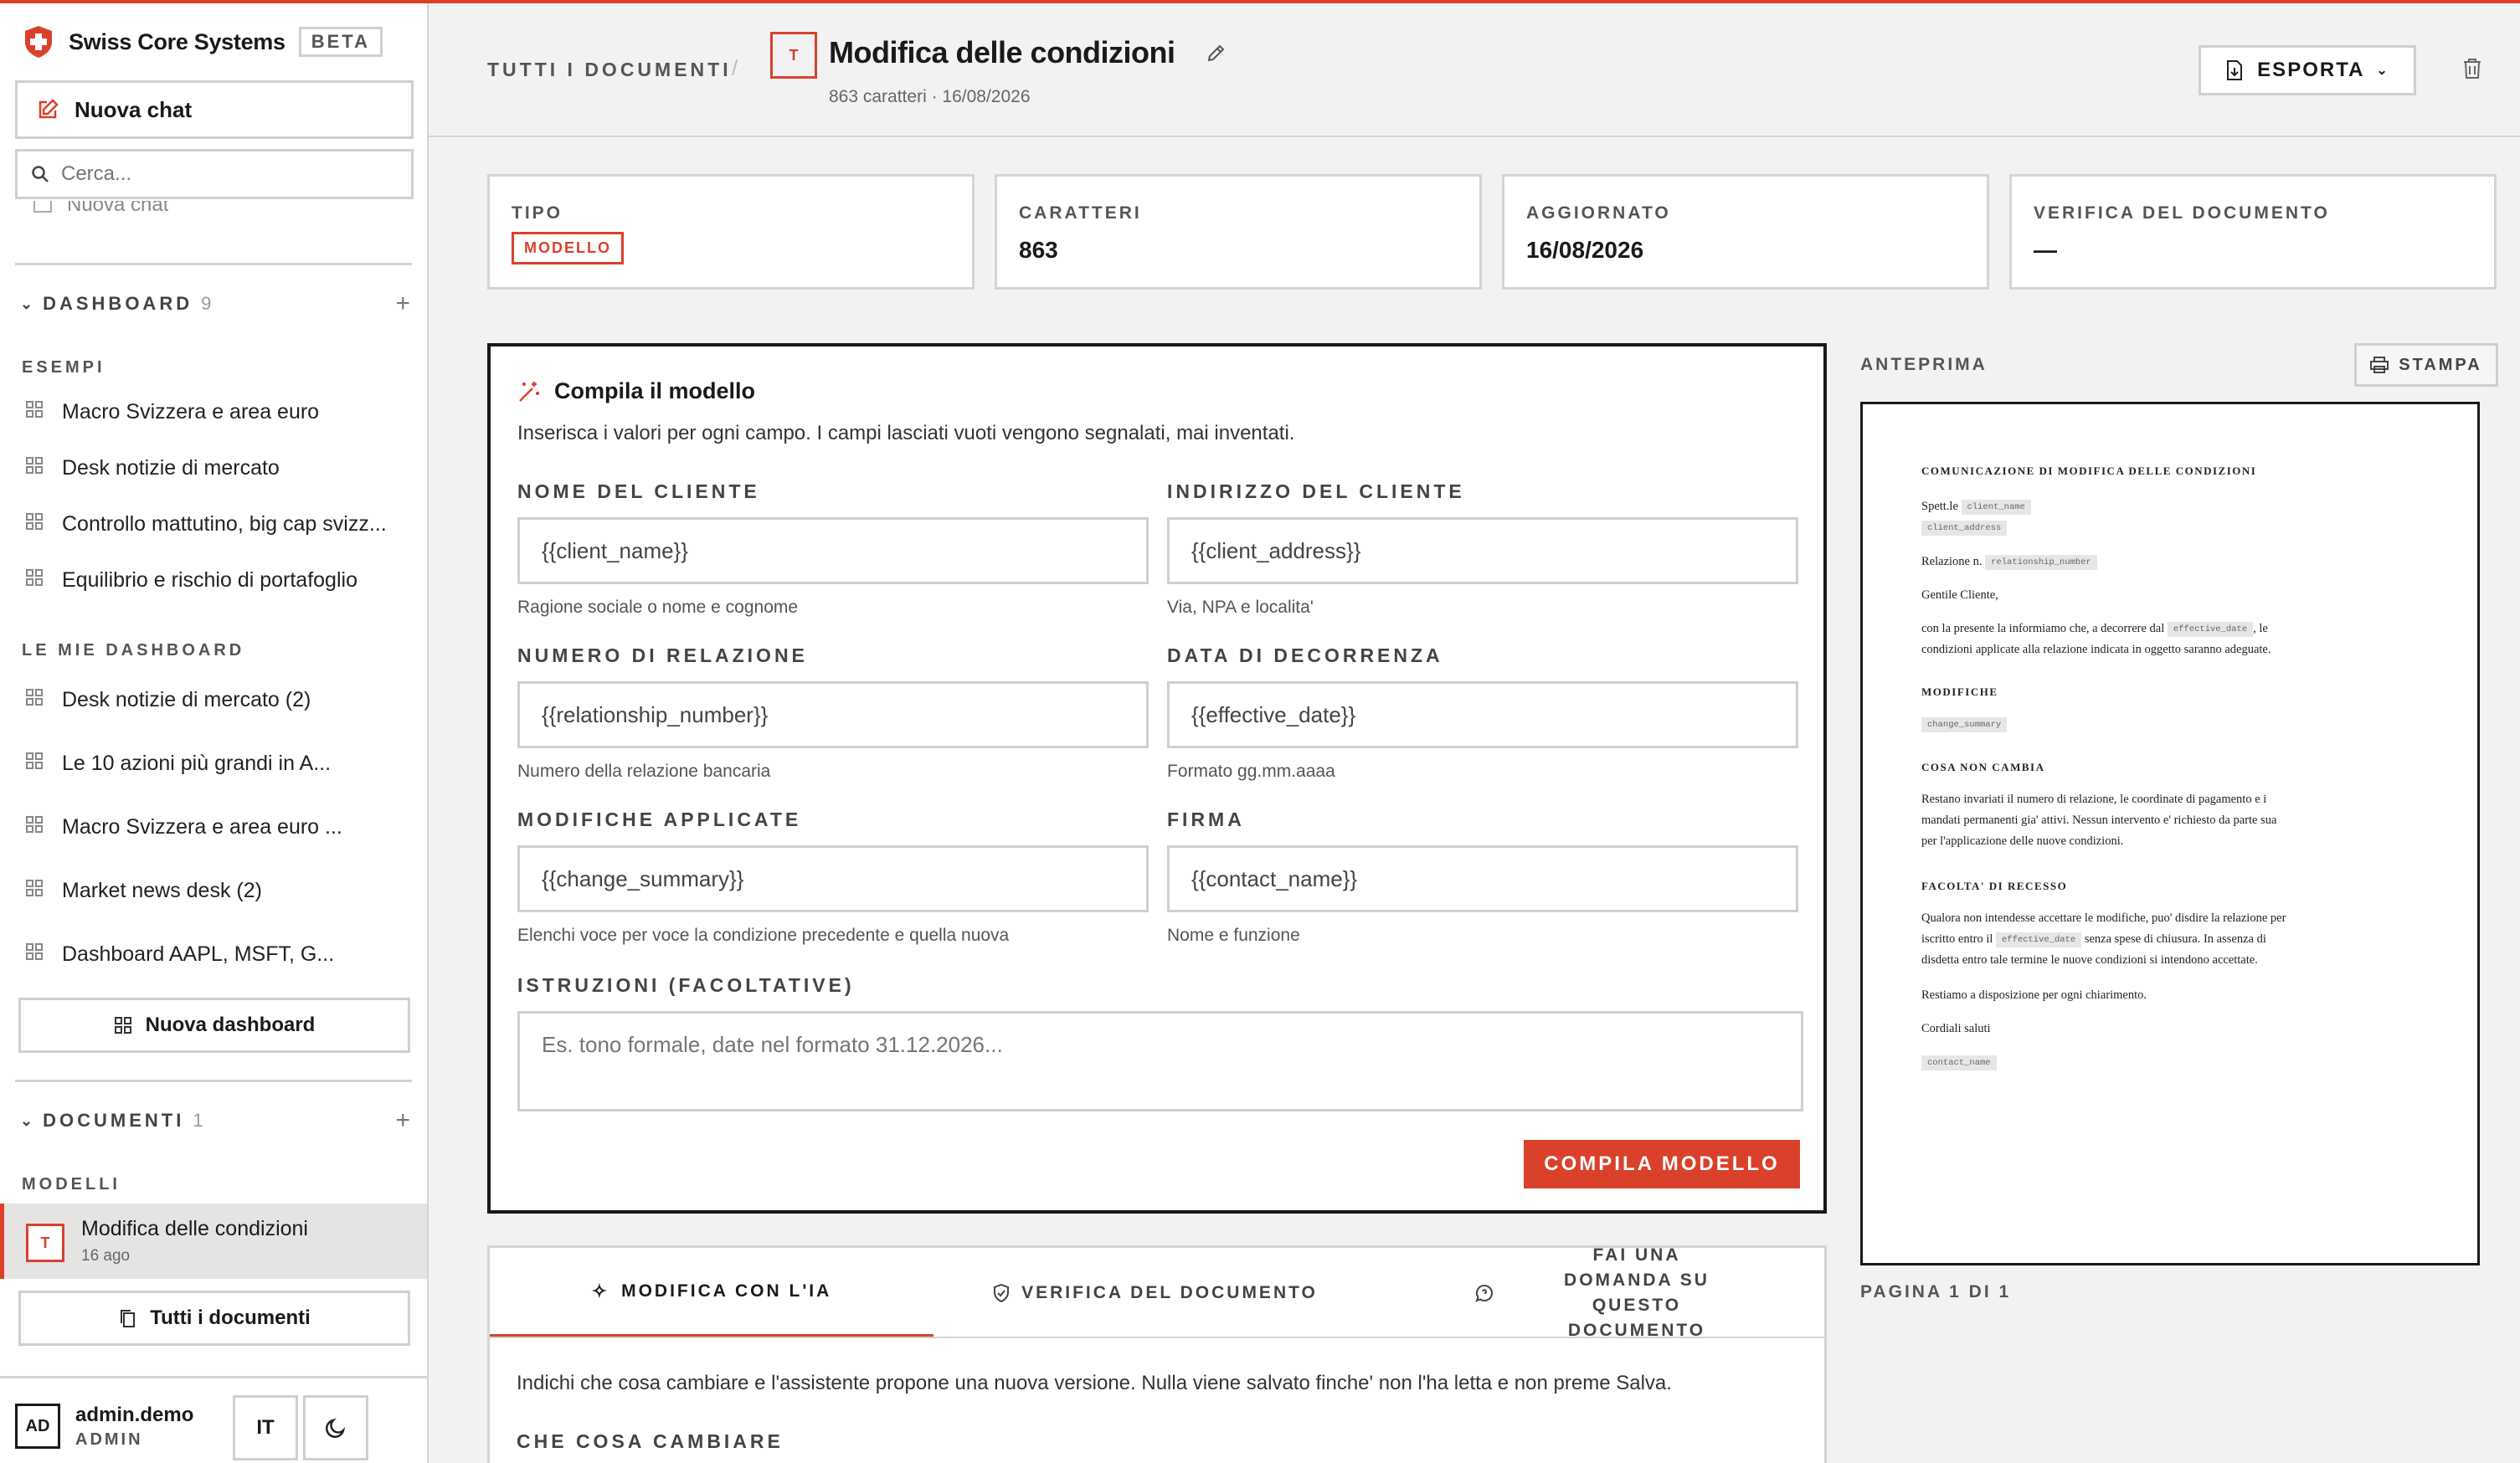 Image resolution: width=2520 pixels, height=1463 pixels. Describe the element at coordinates (1585, 250) in the screenshot. I see `updated-value: 16/08/2026` at that location.